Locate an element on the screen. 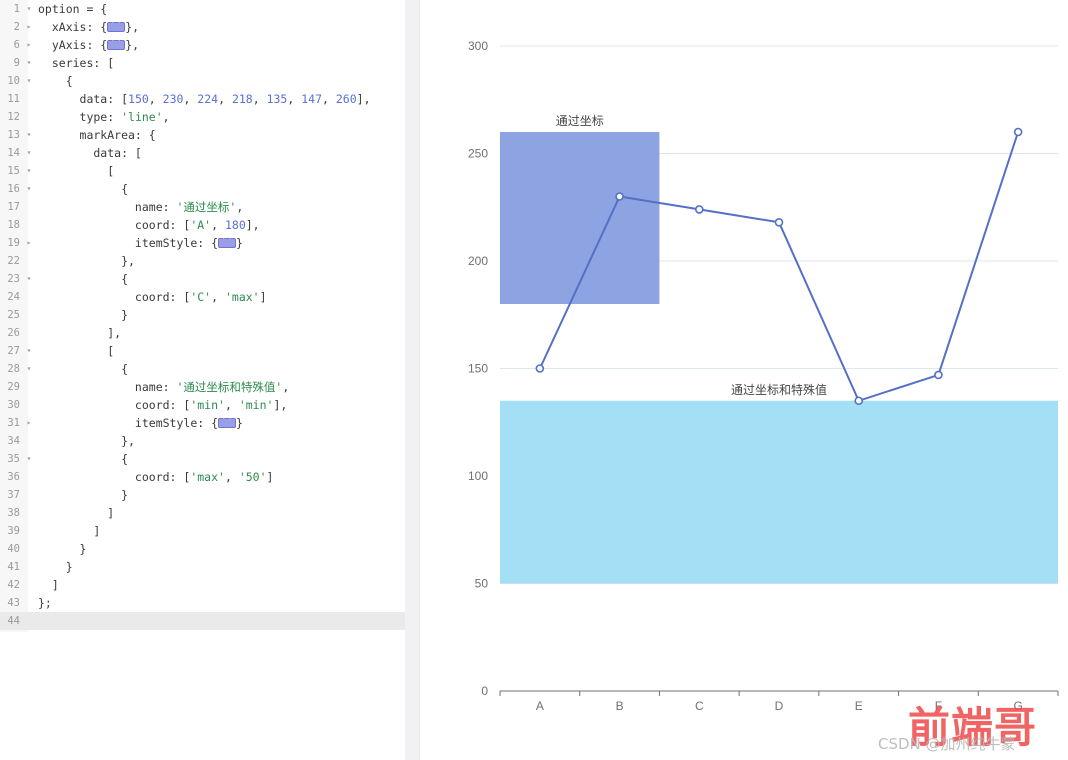 This screenshot has width=1068, height=760. line-number: 18 is located at coordinates (13, 225).